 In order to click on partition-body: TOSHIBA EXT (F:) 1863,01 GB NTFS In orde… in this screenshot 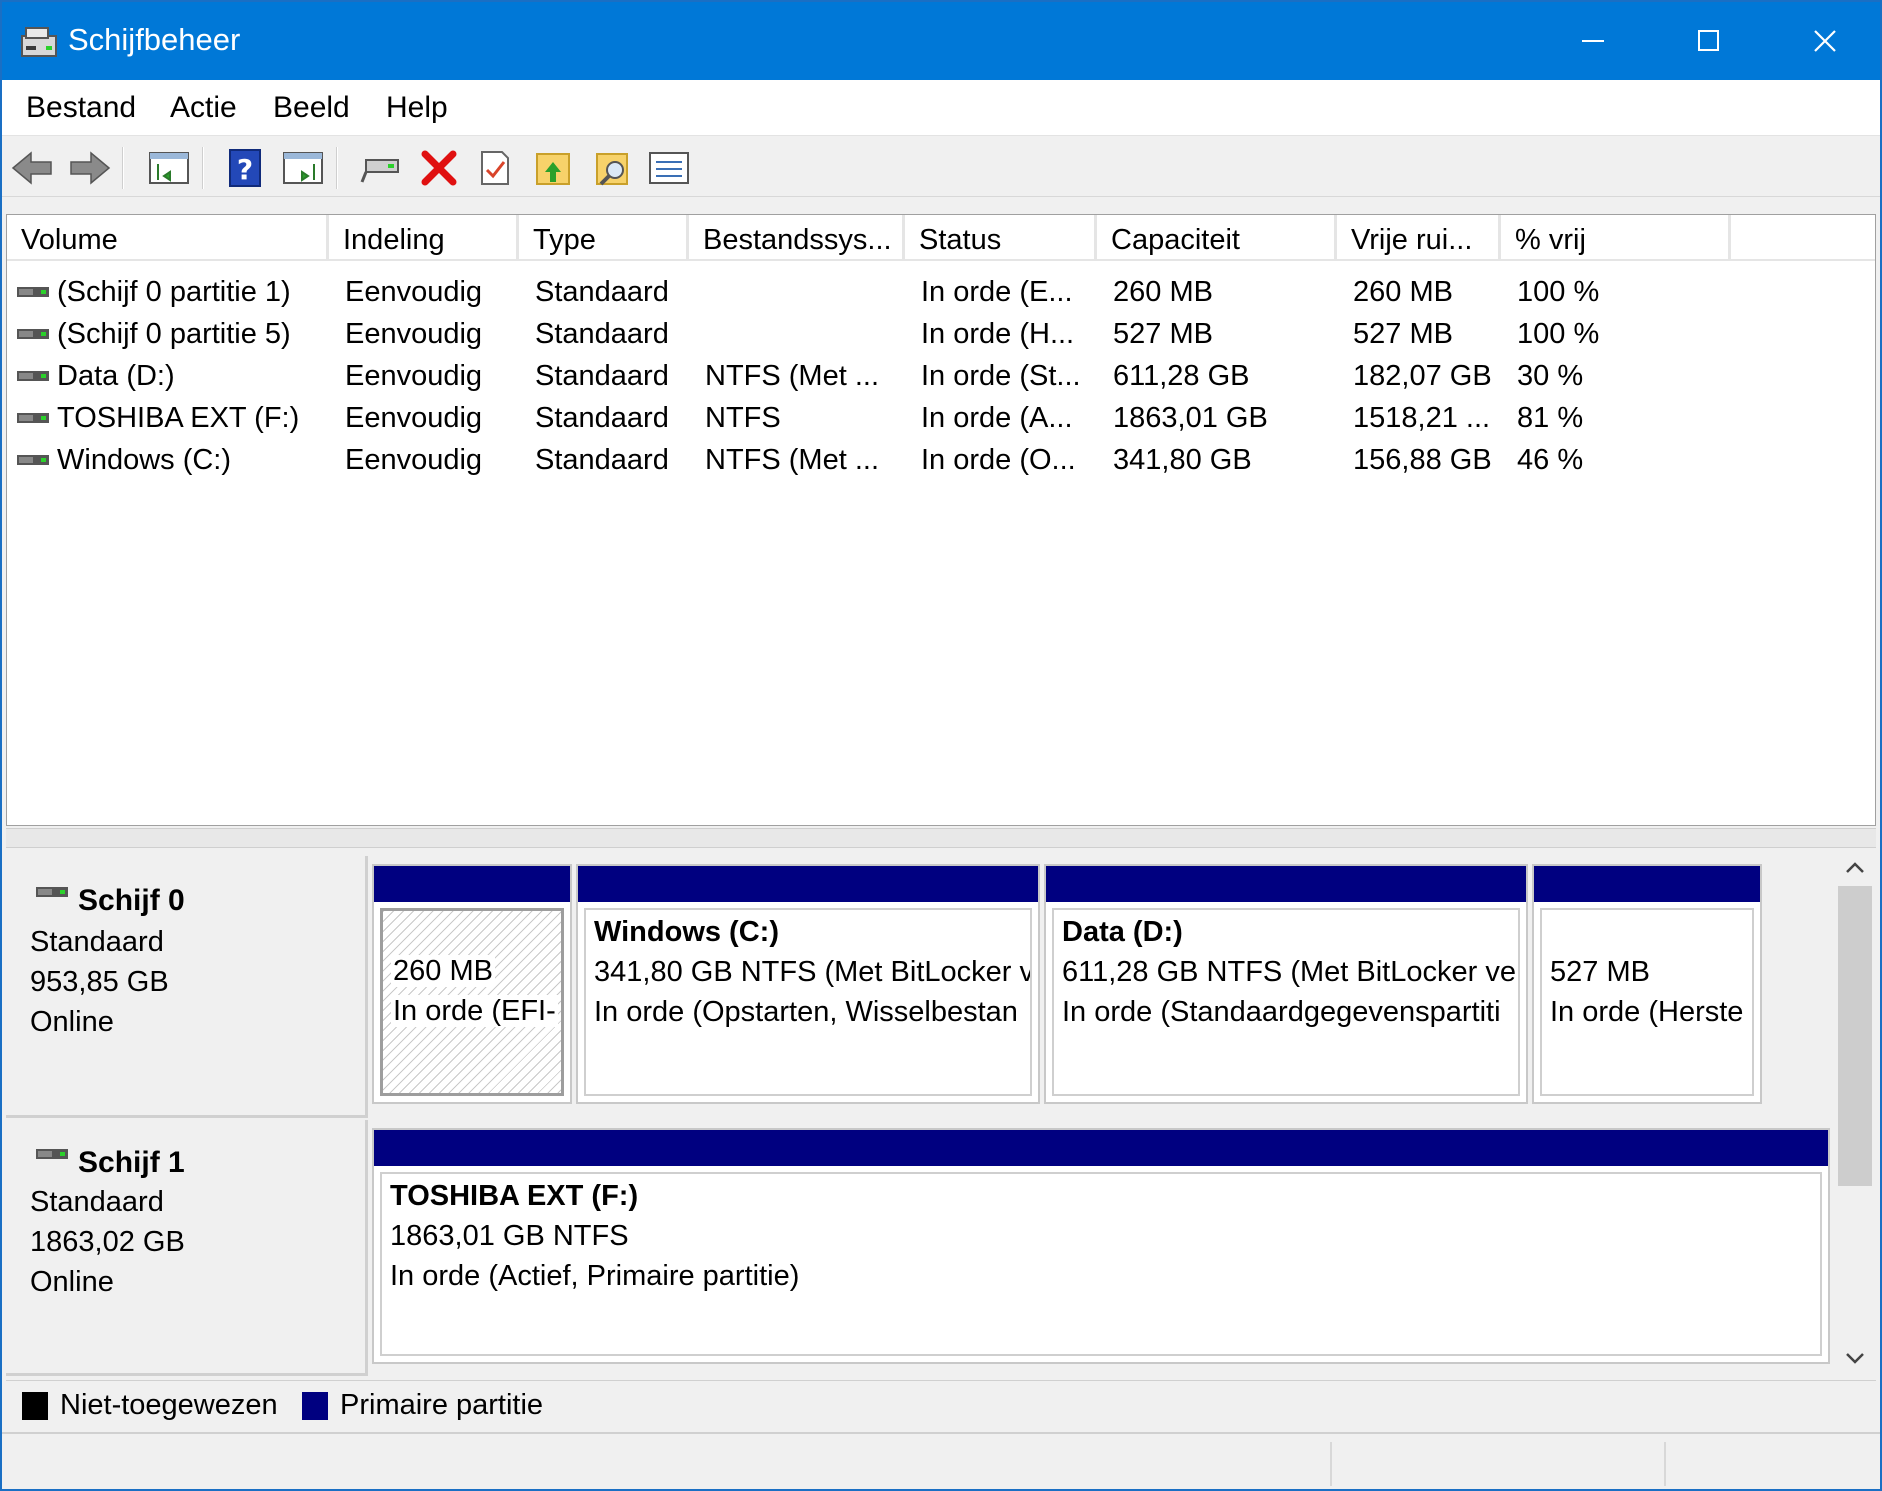, I will do `click(1101, 1264)`.